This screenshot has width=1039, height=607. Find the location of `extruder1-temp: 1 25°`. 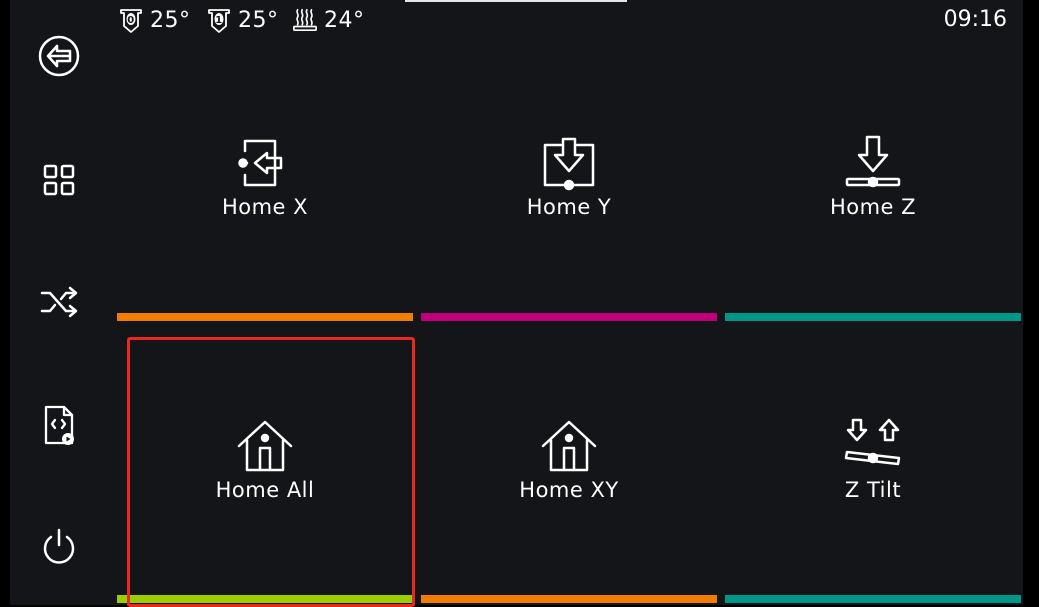

extruder1-temp: 1 25° is located at coordinates (242, 20).